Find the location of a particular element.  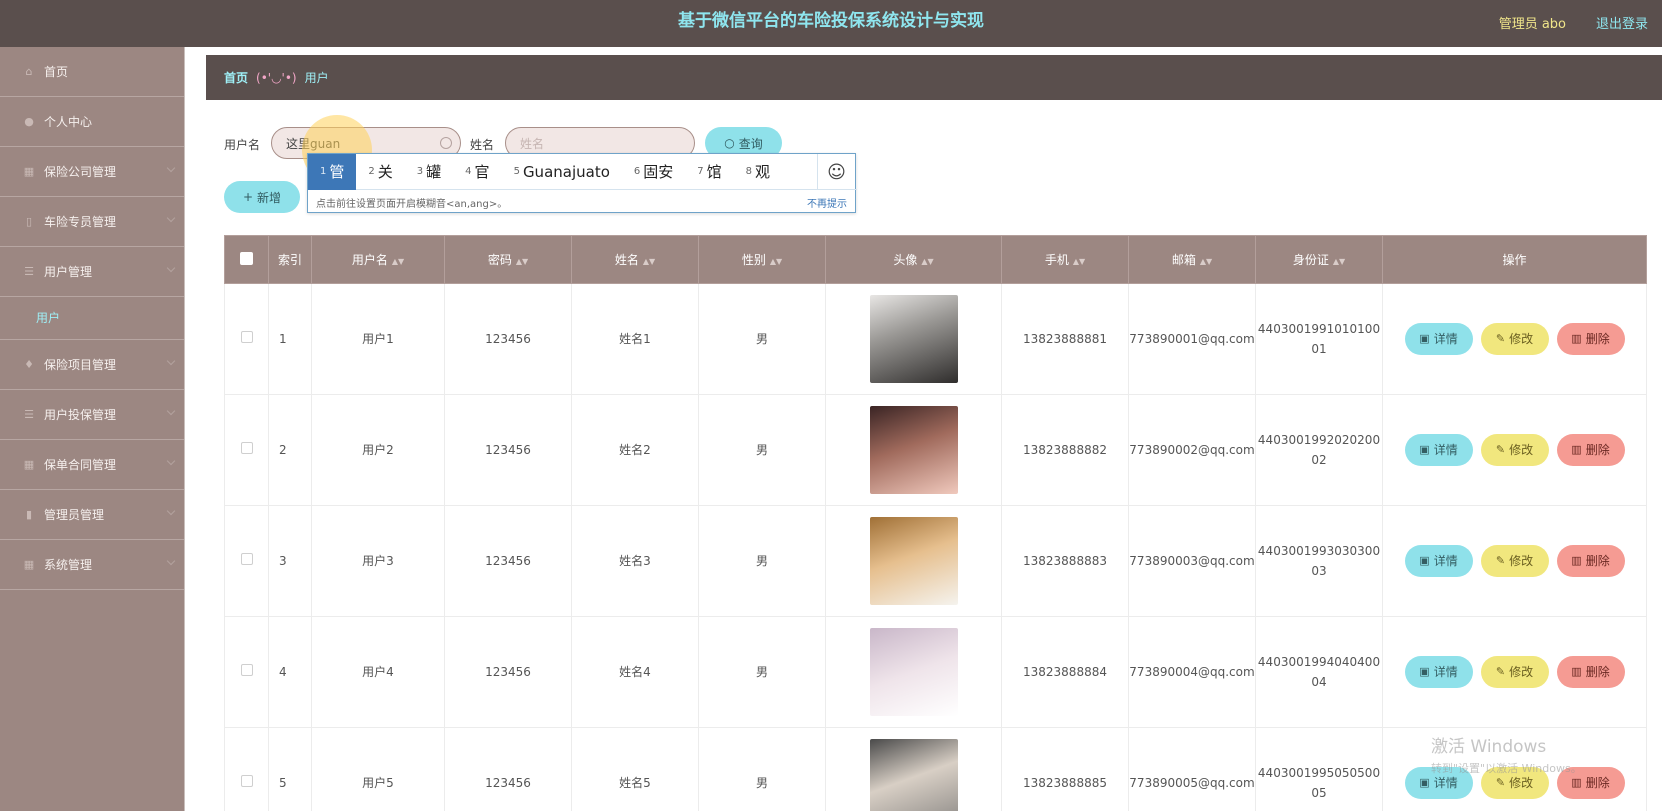

sidebar-item-policy-contract: ▦ 保单合同管理 is located at coordinates (92, 465).